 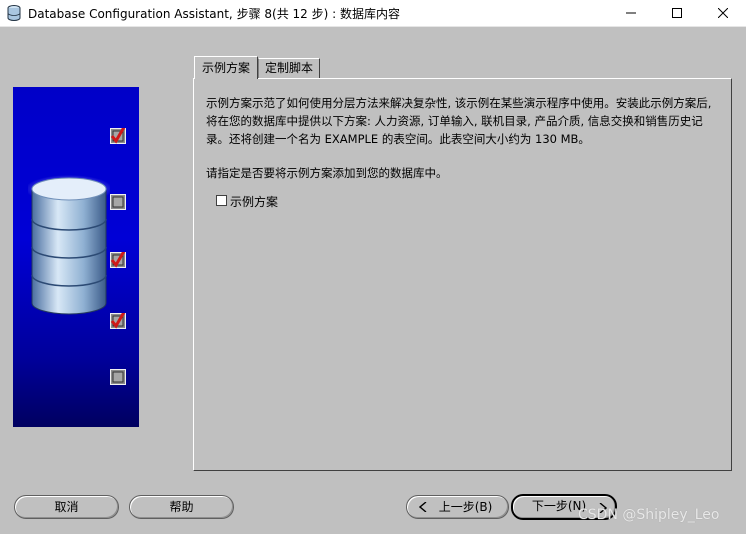 I want to click on minimize-button, so click(x=631, y=13).